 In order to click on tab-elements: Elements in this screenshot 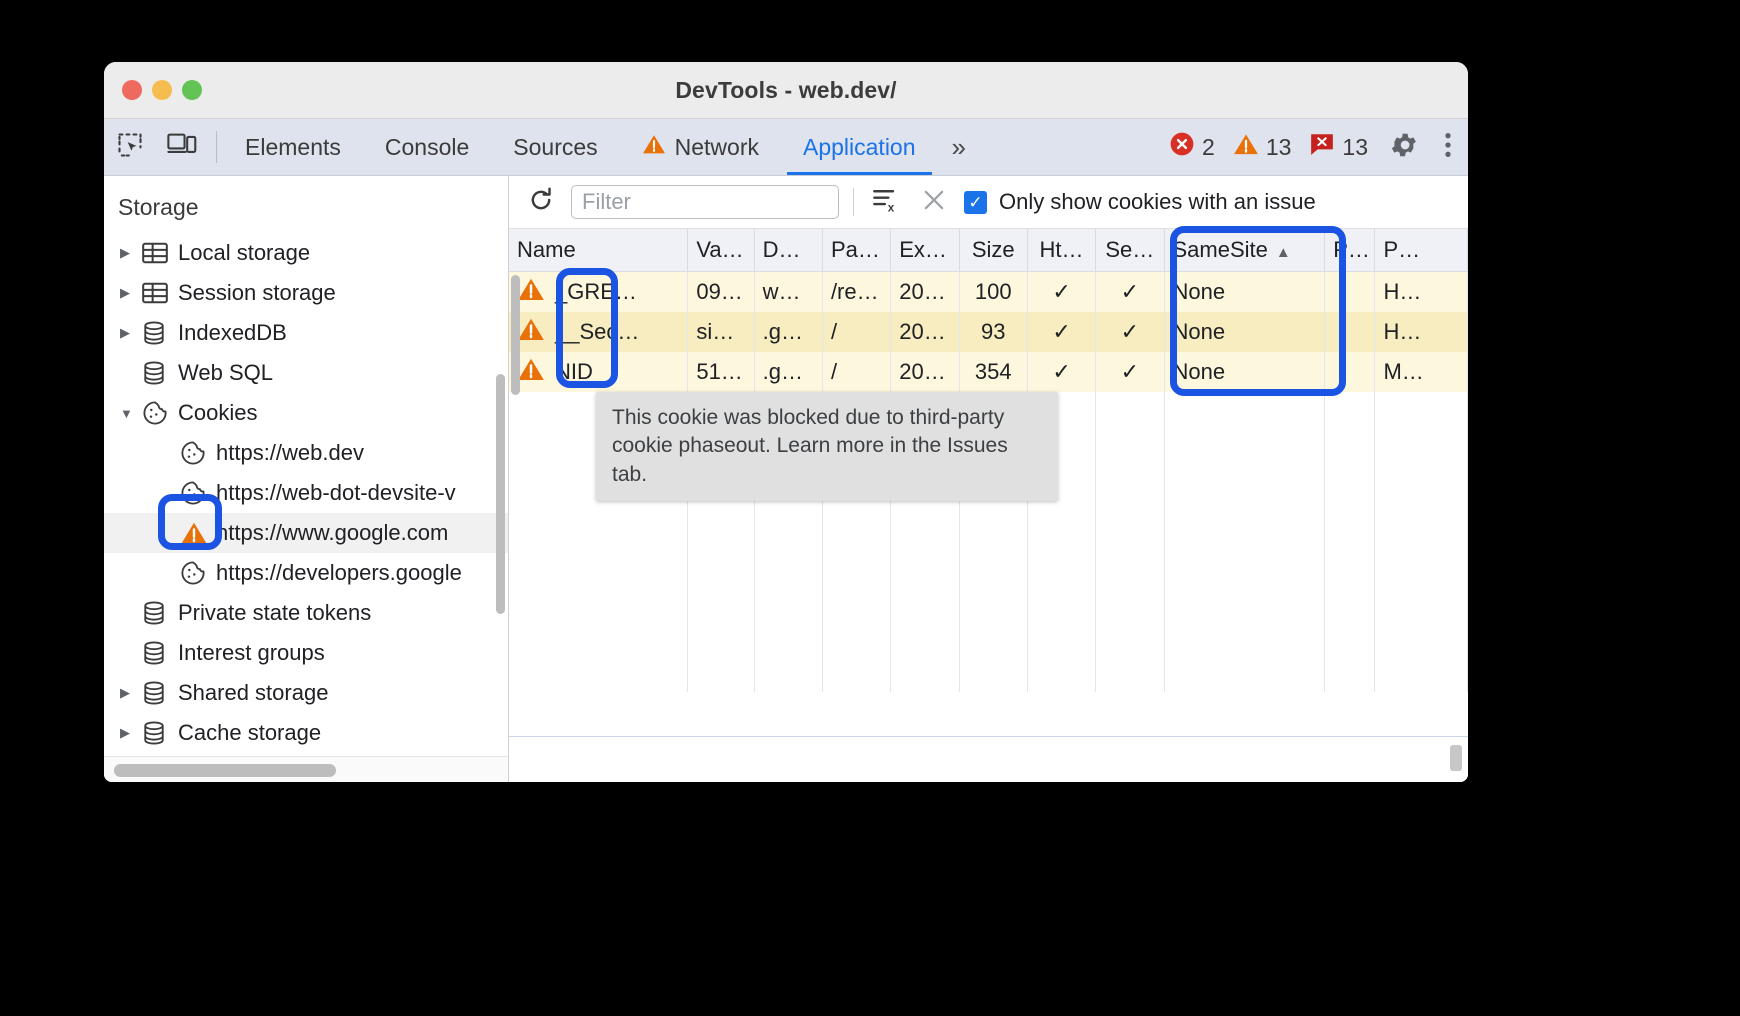, I will do `click(293, 147)`.